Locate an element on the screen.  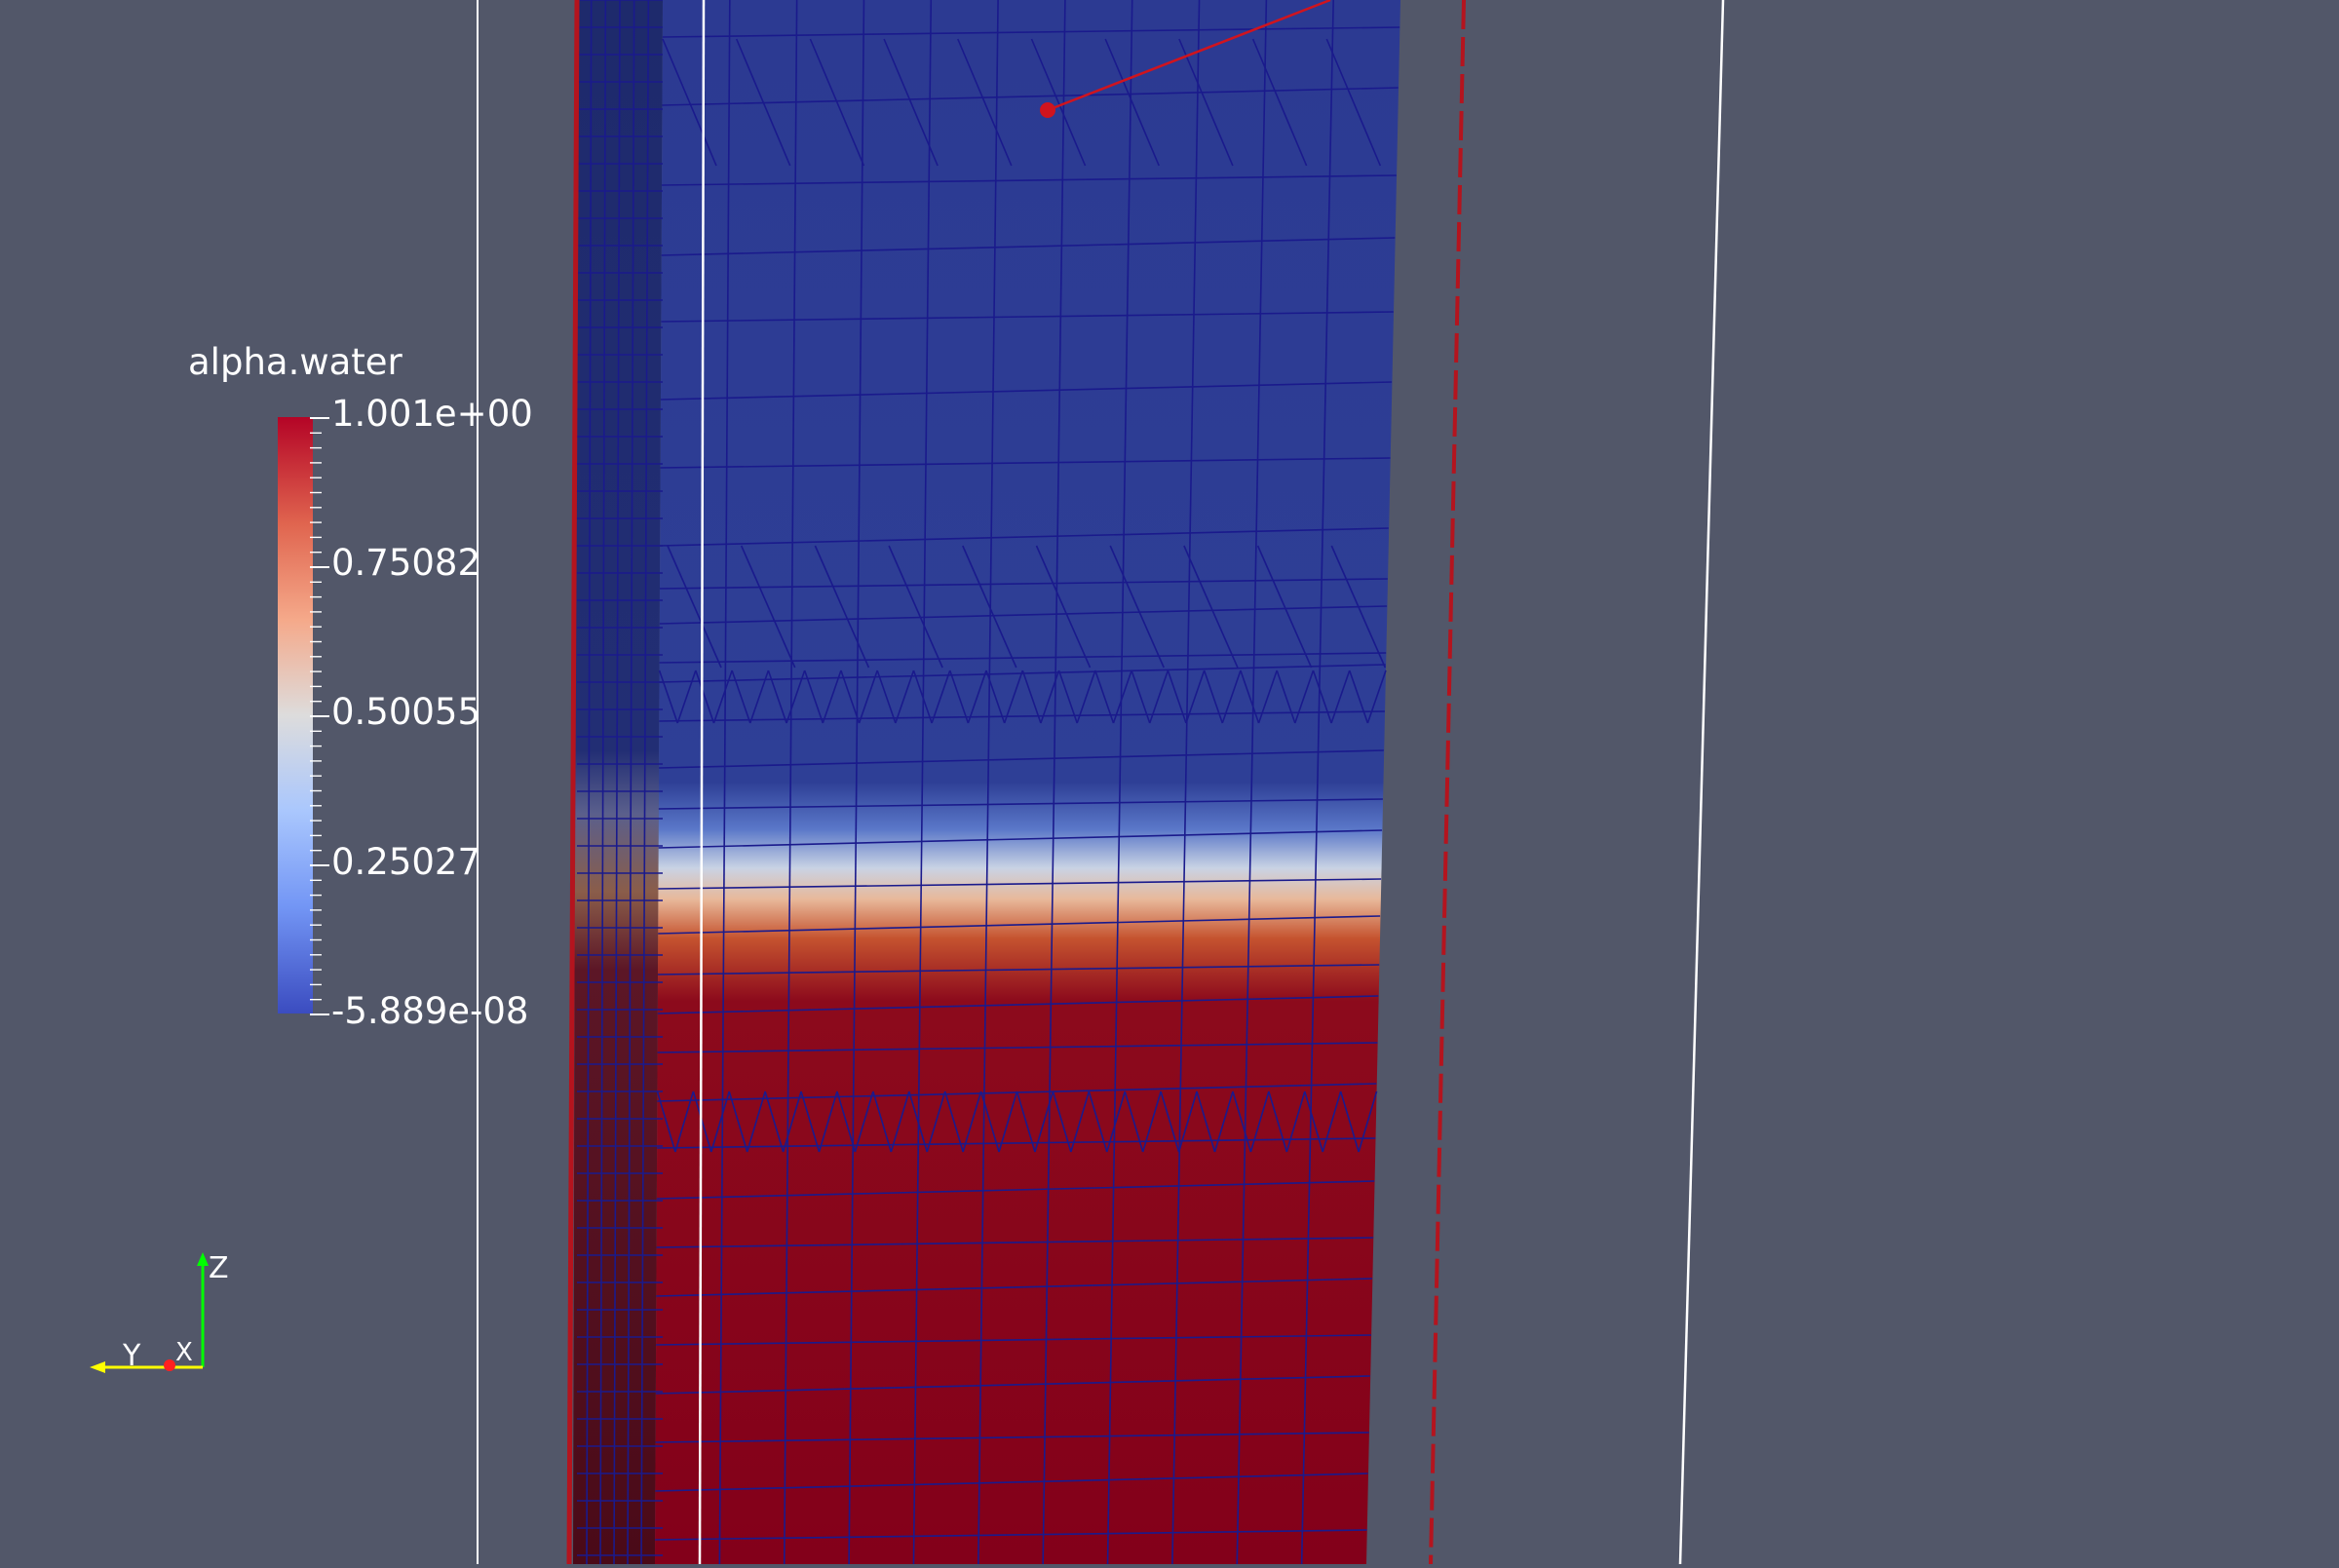
scalar-bar-label-025: 0.25027 is located at coordinates (406, 862).